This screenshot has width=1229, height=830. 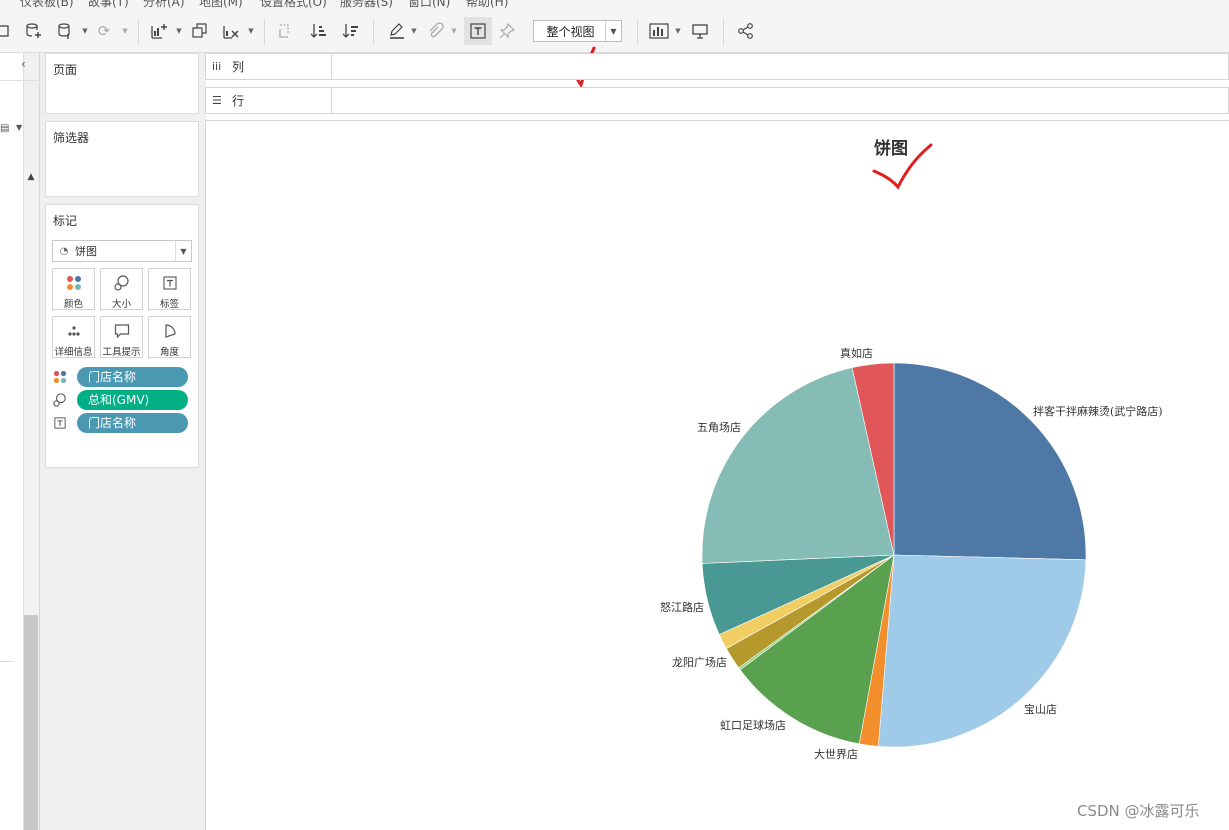 What do you see at coordinates (435, 31) in the screenshot?
I see `group-icon` at bounding box center [435, 31].